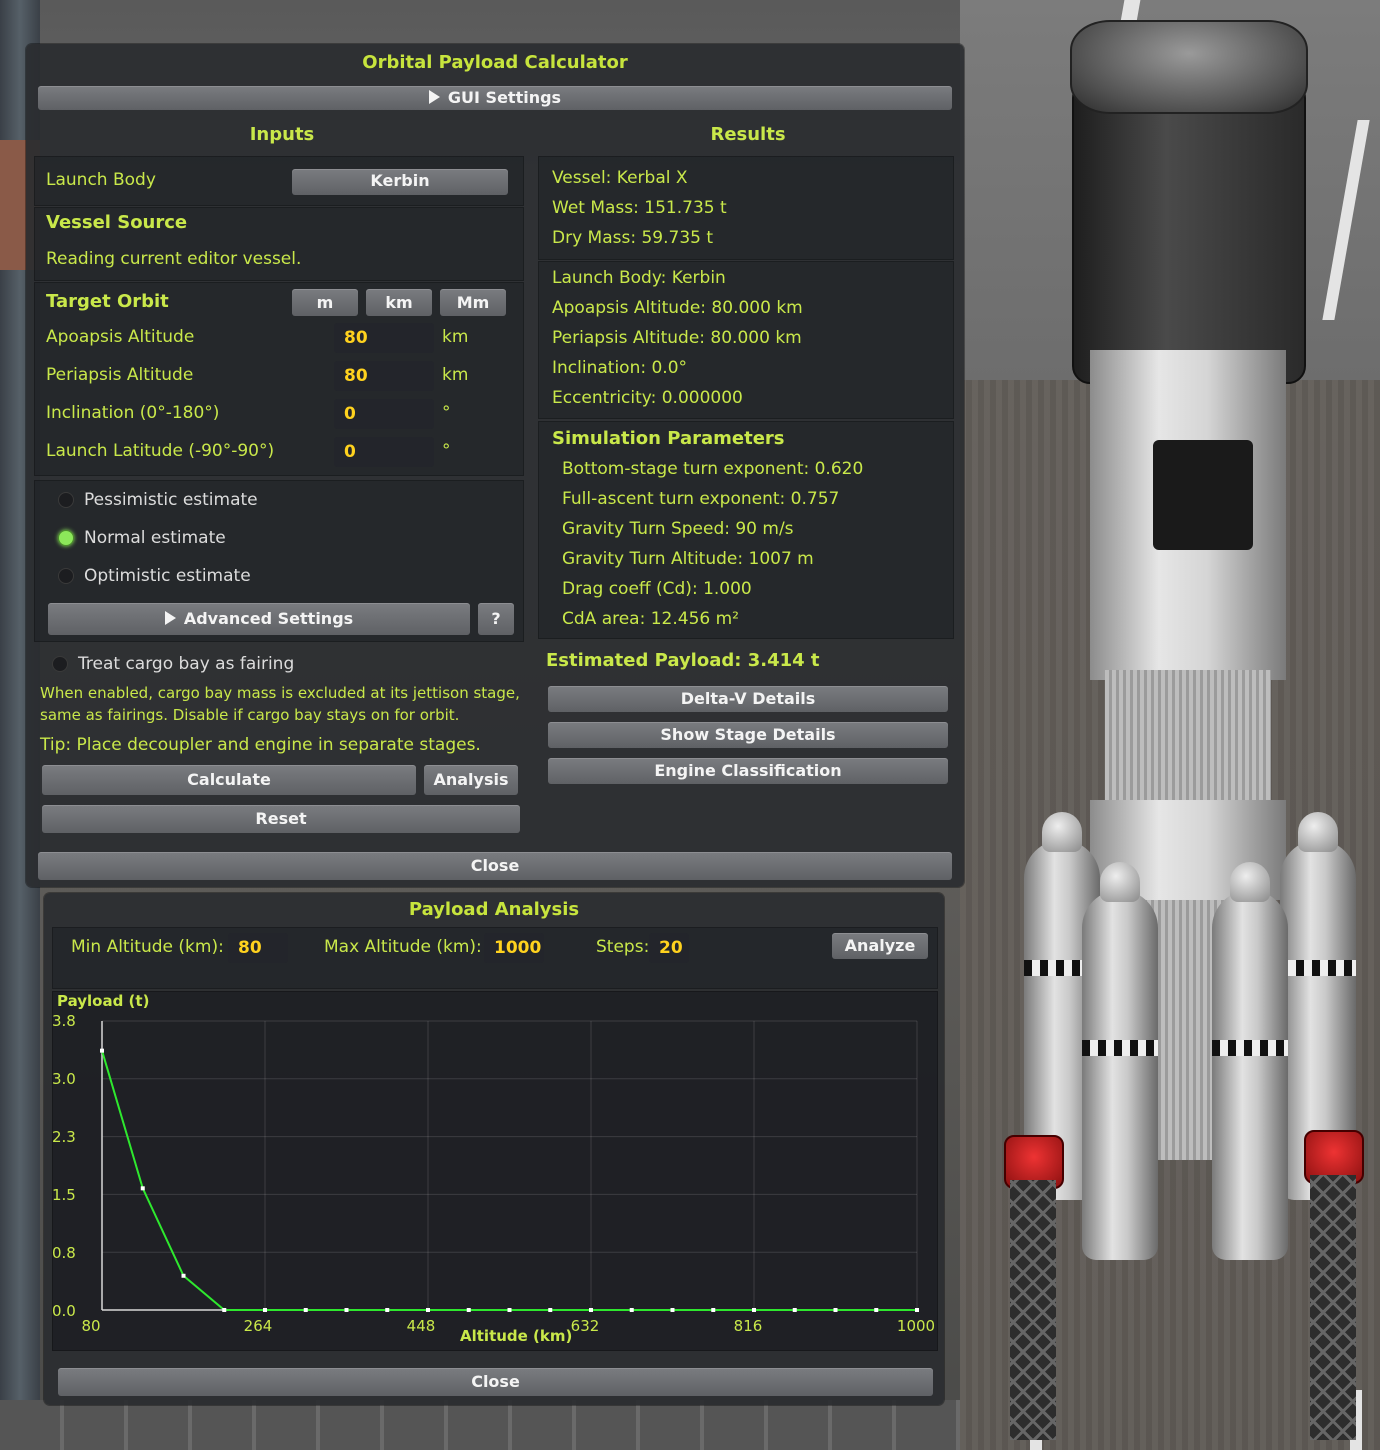  I want to click on estimated-payload: Estimated Payload: 3.414 t, so click(683, 660).